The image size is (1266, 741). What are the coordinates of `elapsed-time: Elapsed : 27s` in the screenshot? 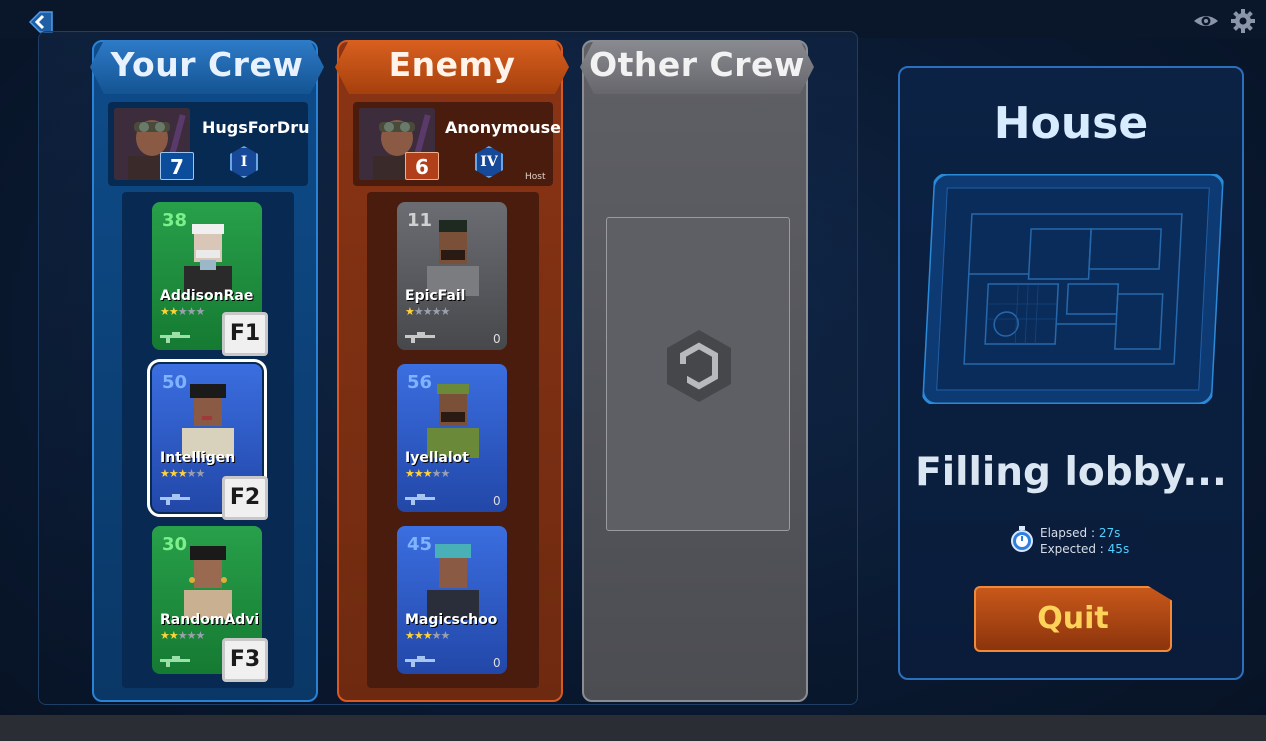 It's located at (1080, 533).